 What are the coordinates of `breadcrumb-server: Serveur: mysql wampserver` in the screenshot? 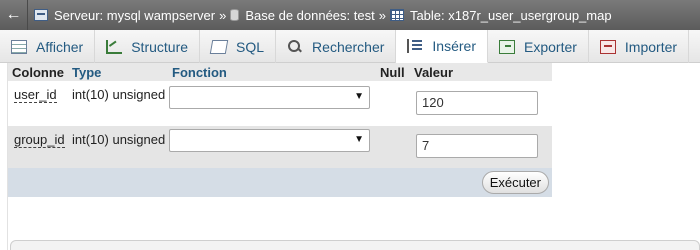 It's located at (124, 15).